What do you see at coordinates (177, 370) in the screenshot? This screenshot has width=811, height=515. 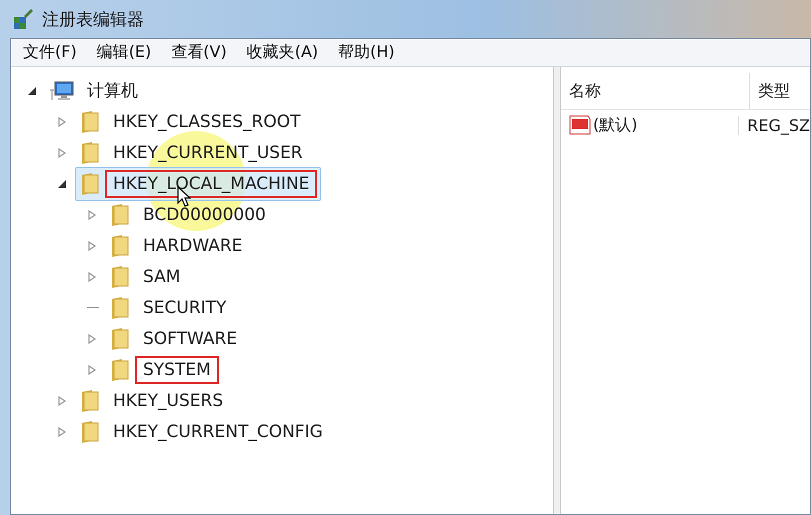 I see `tree-item-label: SYSTEM` at bounding box center [177, 370].